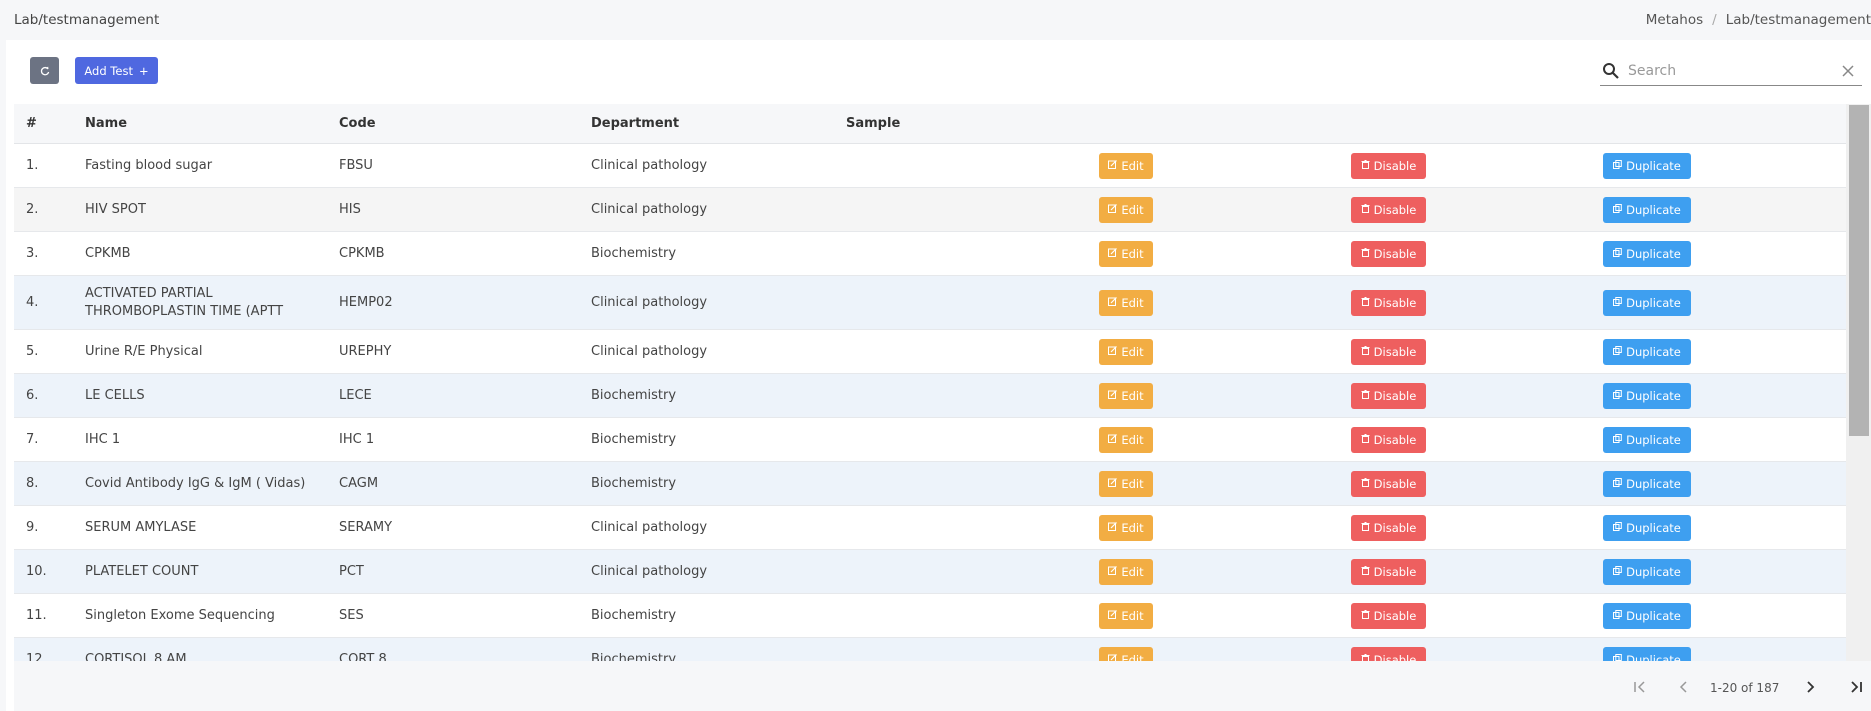 Image resolution: width=1871 pixels, height=711 pixels. I want to click on last-page-icon, so click(1856, 687).